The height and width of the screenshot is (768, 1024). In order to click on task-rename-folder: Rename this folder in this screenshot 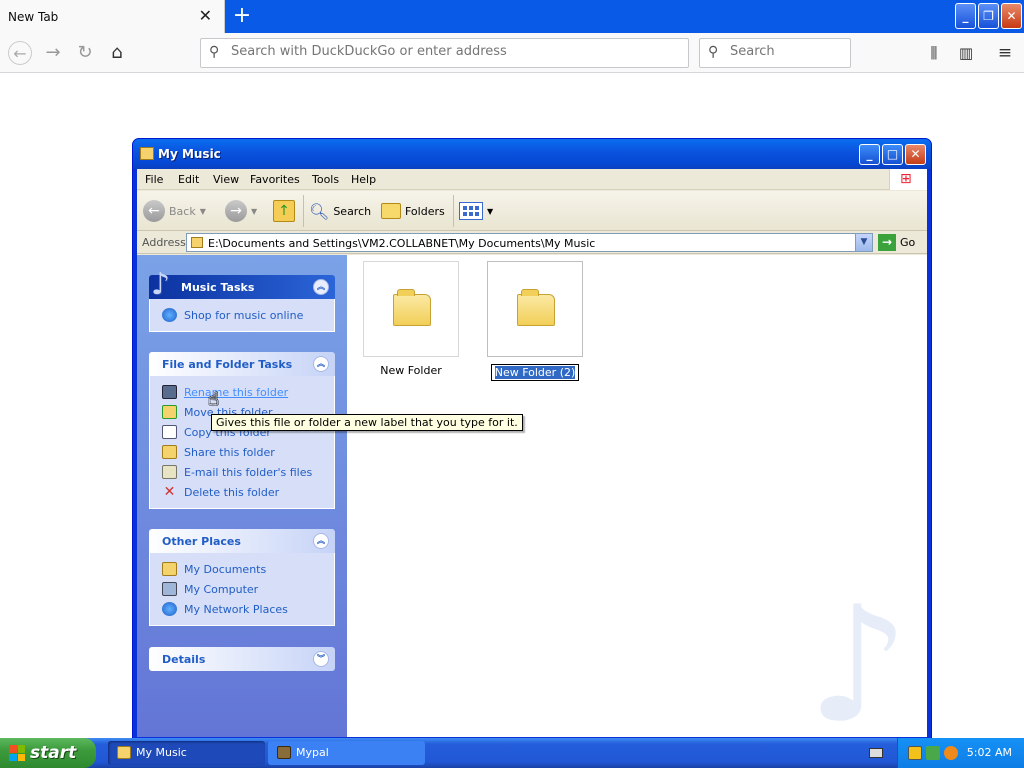, I will do `click(242, 392)`.